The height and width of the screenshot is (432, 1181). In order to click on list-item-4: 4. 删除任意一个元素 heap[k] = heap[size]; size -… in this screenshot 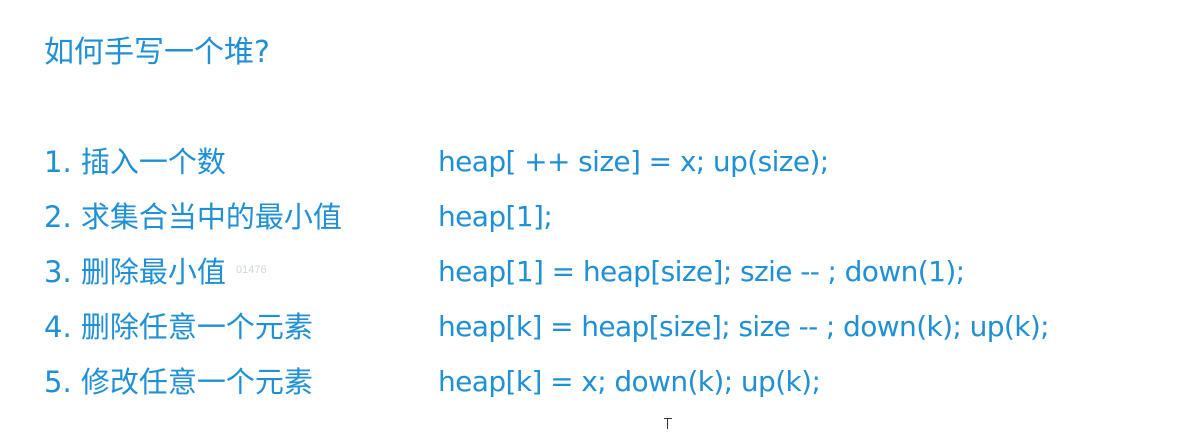, I will do `click(590, 329)`.